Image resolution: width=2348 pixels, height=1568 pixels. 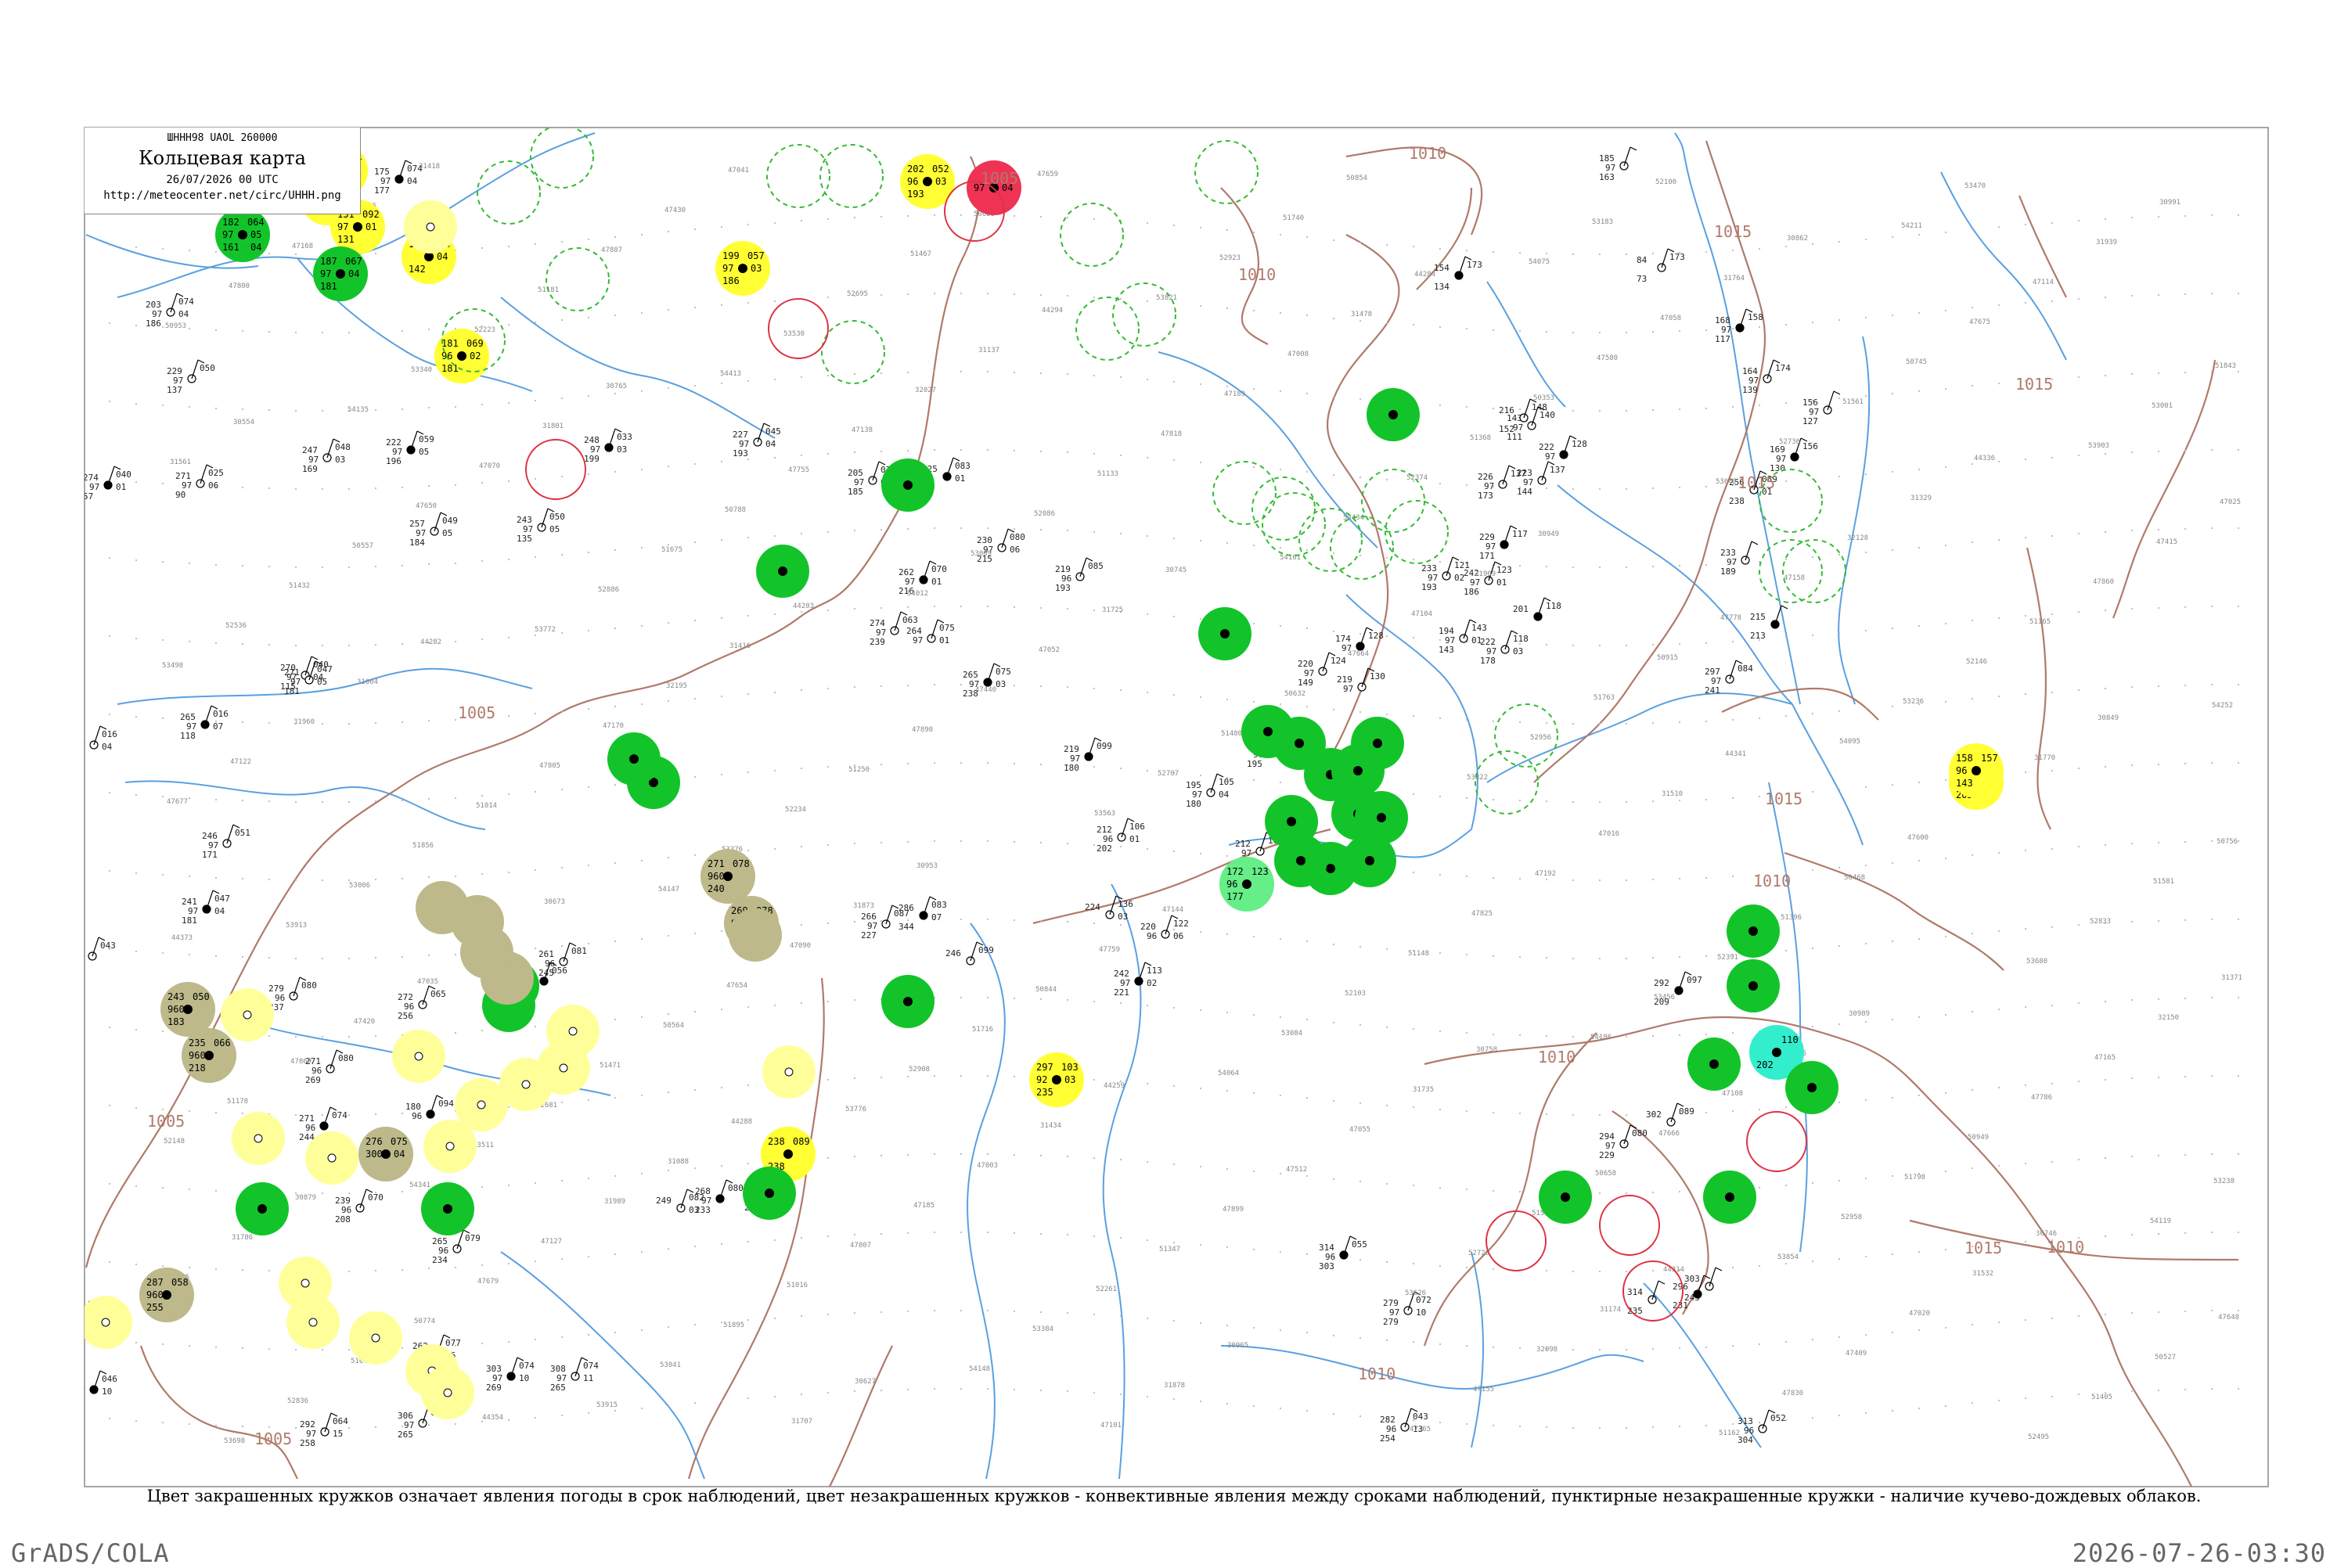 What do you see at coordinates (1050, 1126) in the screenshot?
I see `station-index: 31434` at bounding box center [1050, 1126].